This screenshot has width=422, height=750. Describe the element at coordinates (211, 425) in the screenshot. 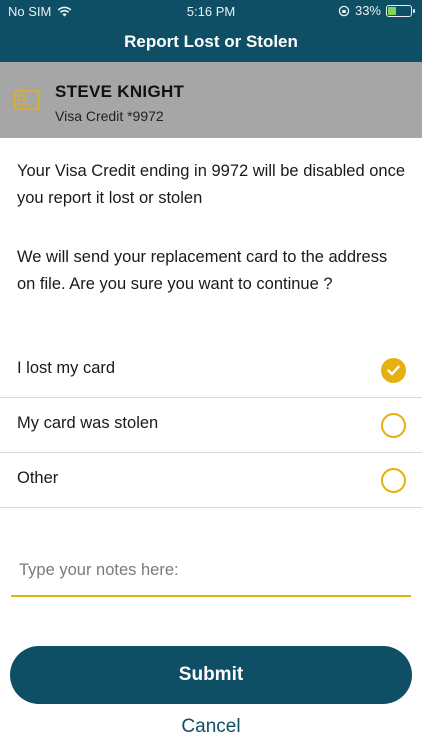

I see `option-stolen-card: My card was stolen` at that location.